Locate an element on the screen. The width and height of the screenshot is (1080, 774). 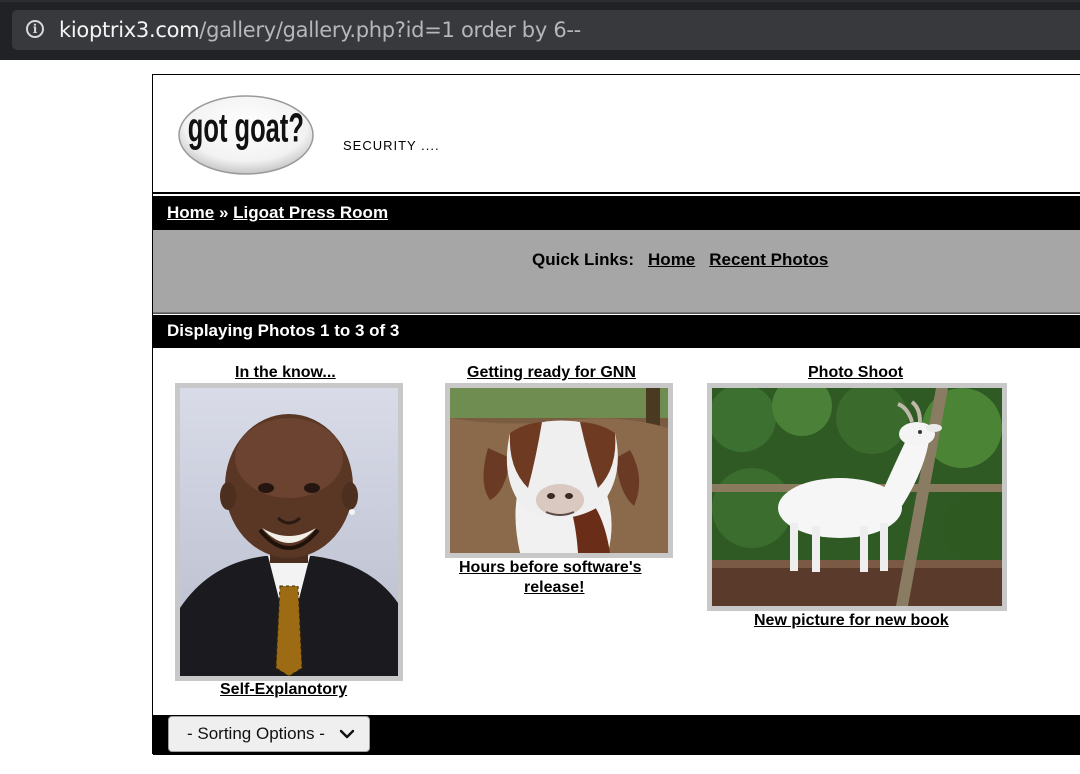
photo-3-title-link: Photo Shoot is located at coordinates (855, 373).